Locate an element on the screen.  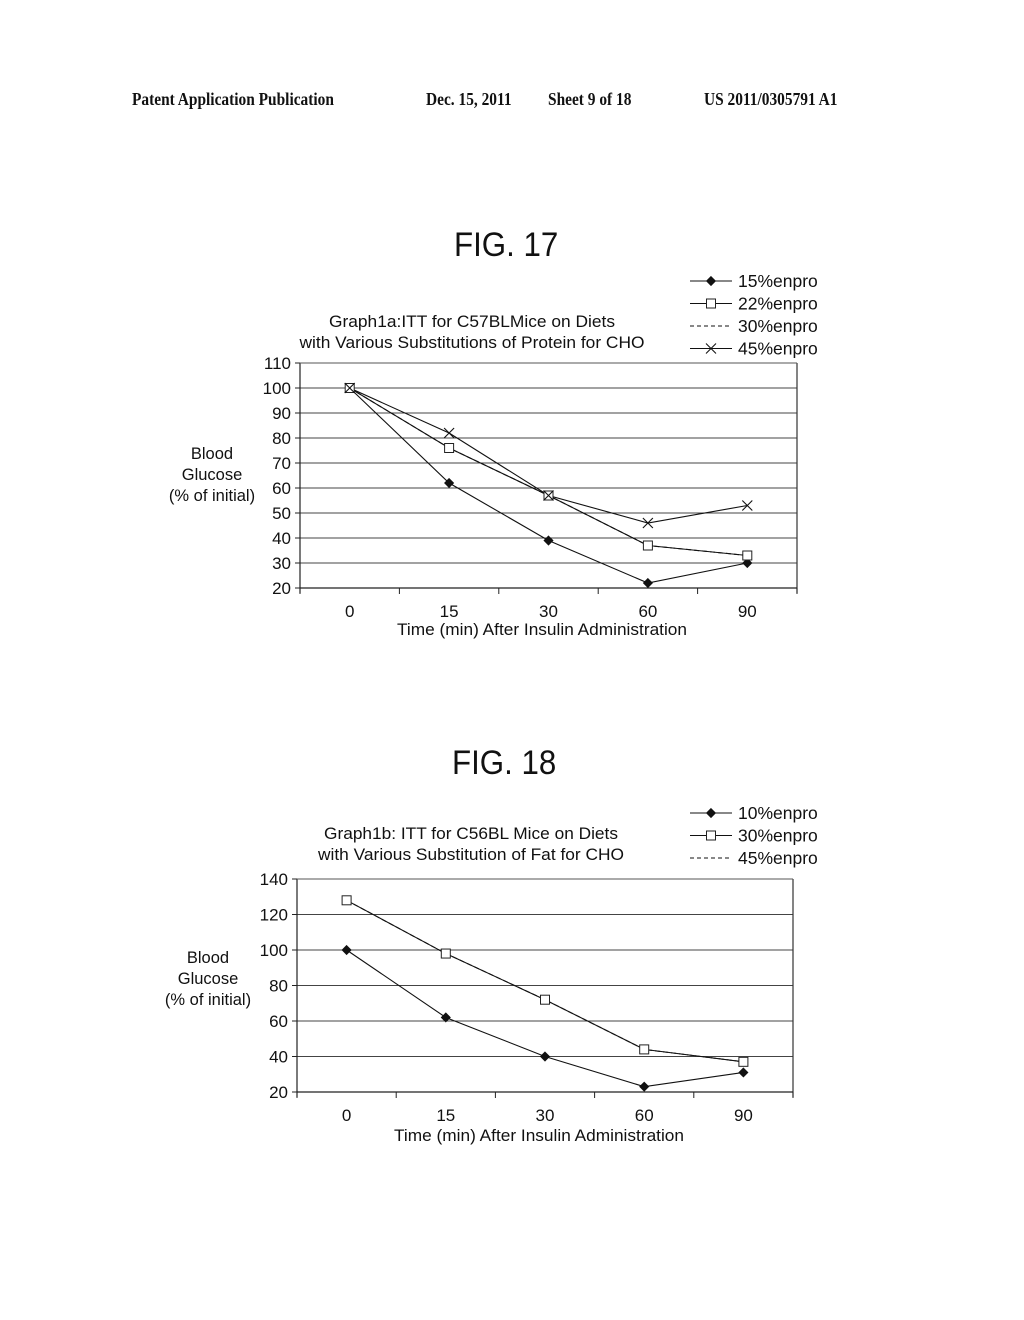
legend-item: 45%enpro is located at coordinates (754, 858).